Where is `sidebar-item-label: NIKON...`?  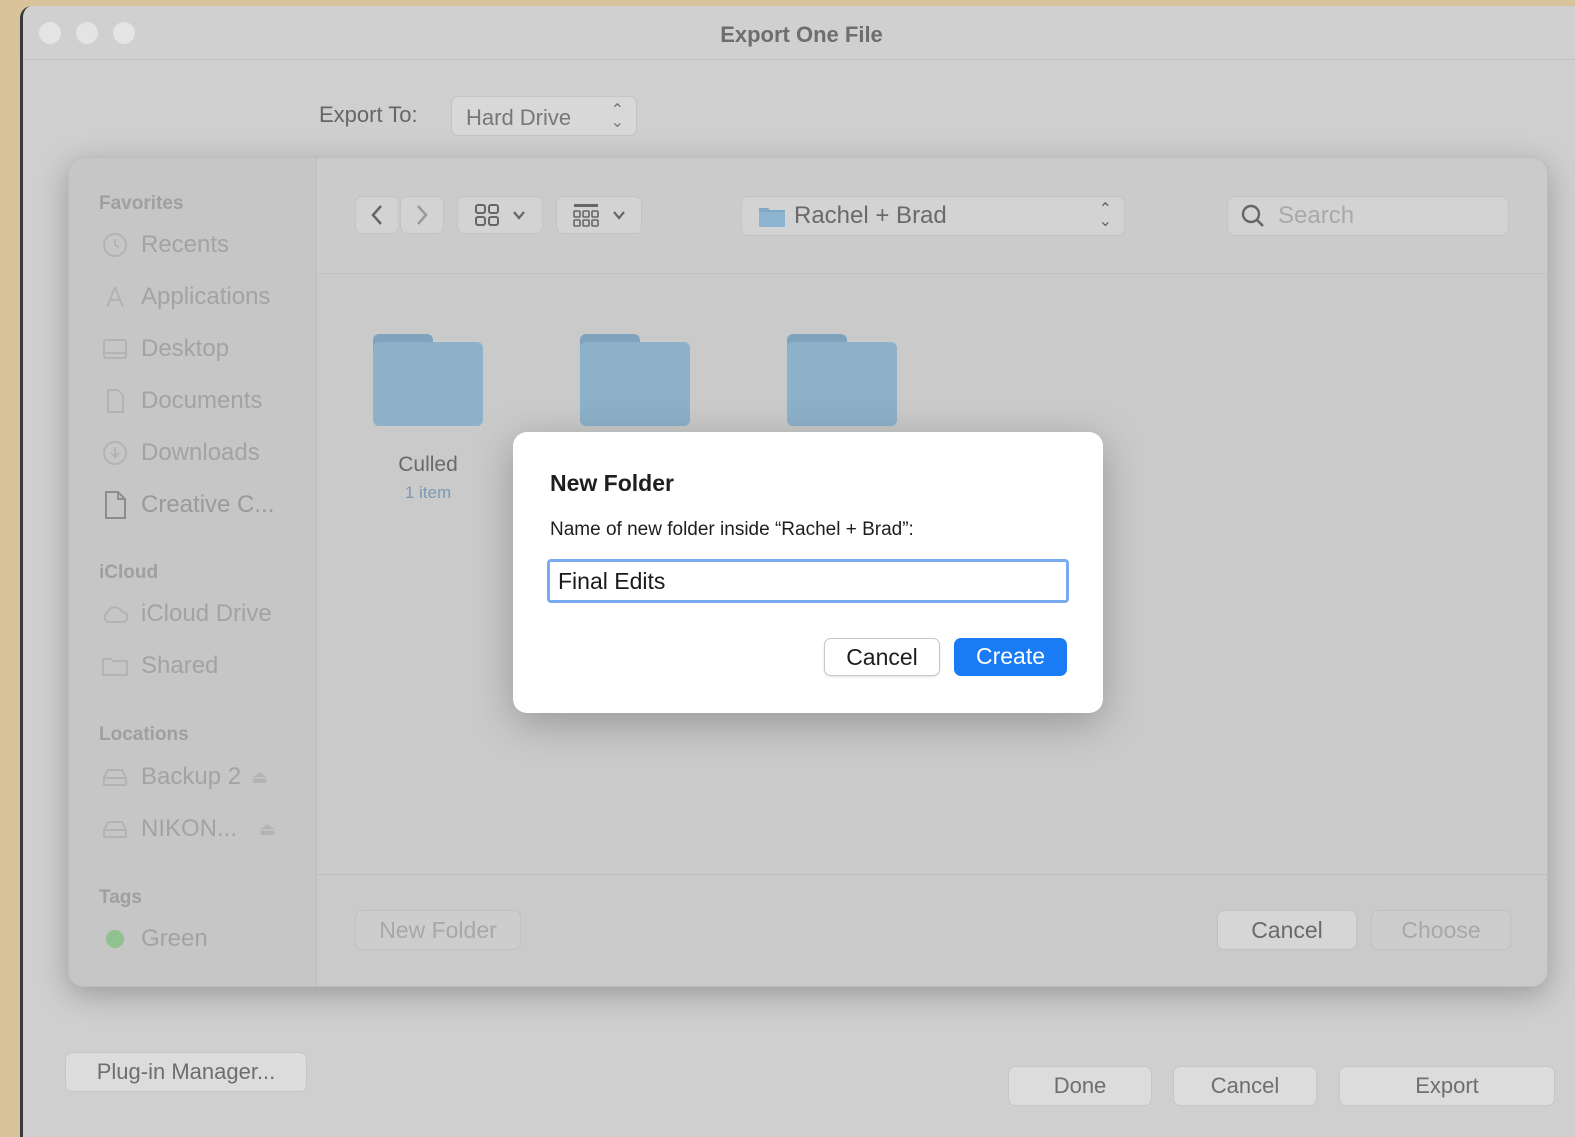 sidebar-item-label: NIKON... is located at coordinates (189, 828).